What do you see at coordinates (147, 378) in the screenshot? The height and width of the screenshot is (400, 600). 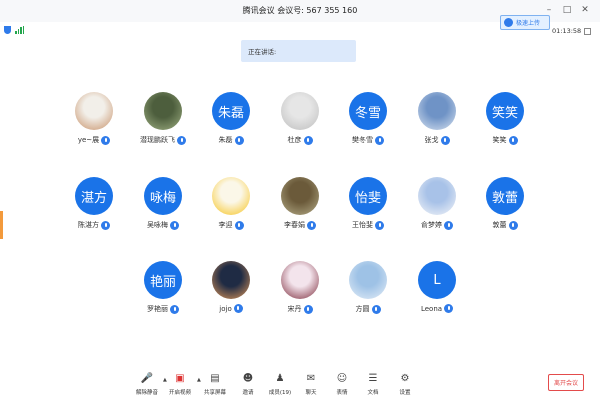 I see `mic-muted-icon: 🎤` at bounding box center [147, 378].